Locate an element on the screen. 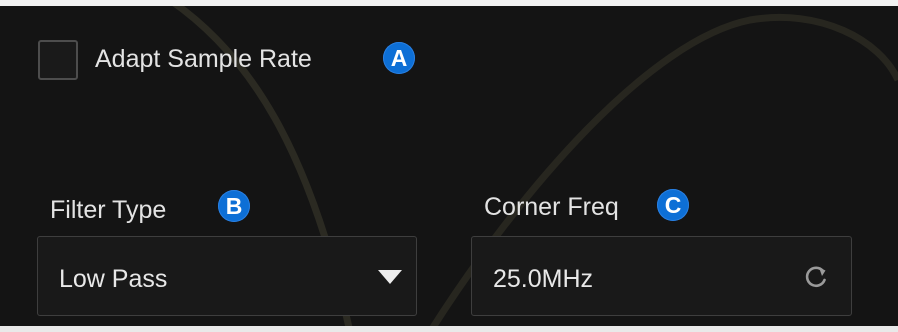  filter-type-label: Filter Type is located at coordinates (108, 210).